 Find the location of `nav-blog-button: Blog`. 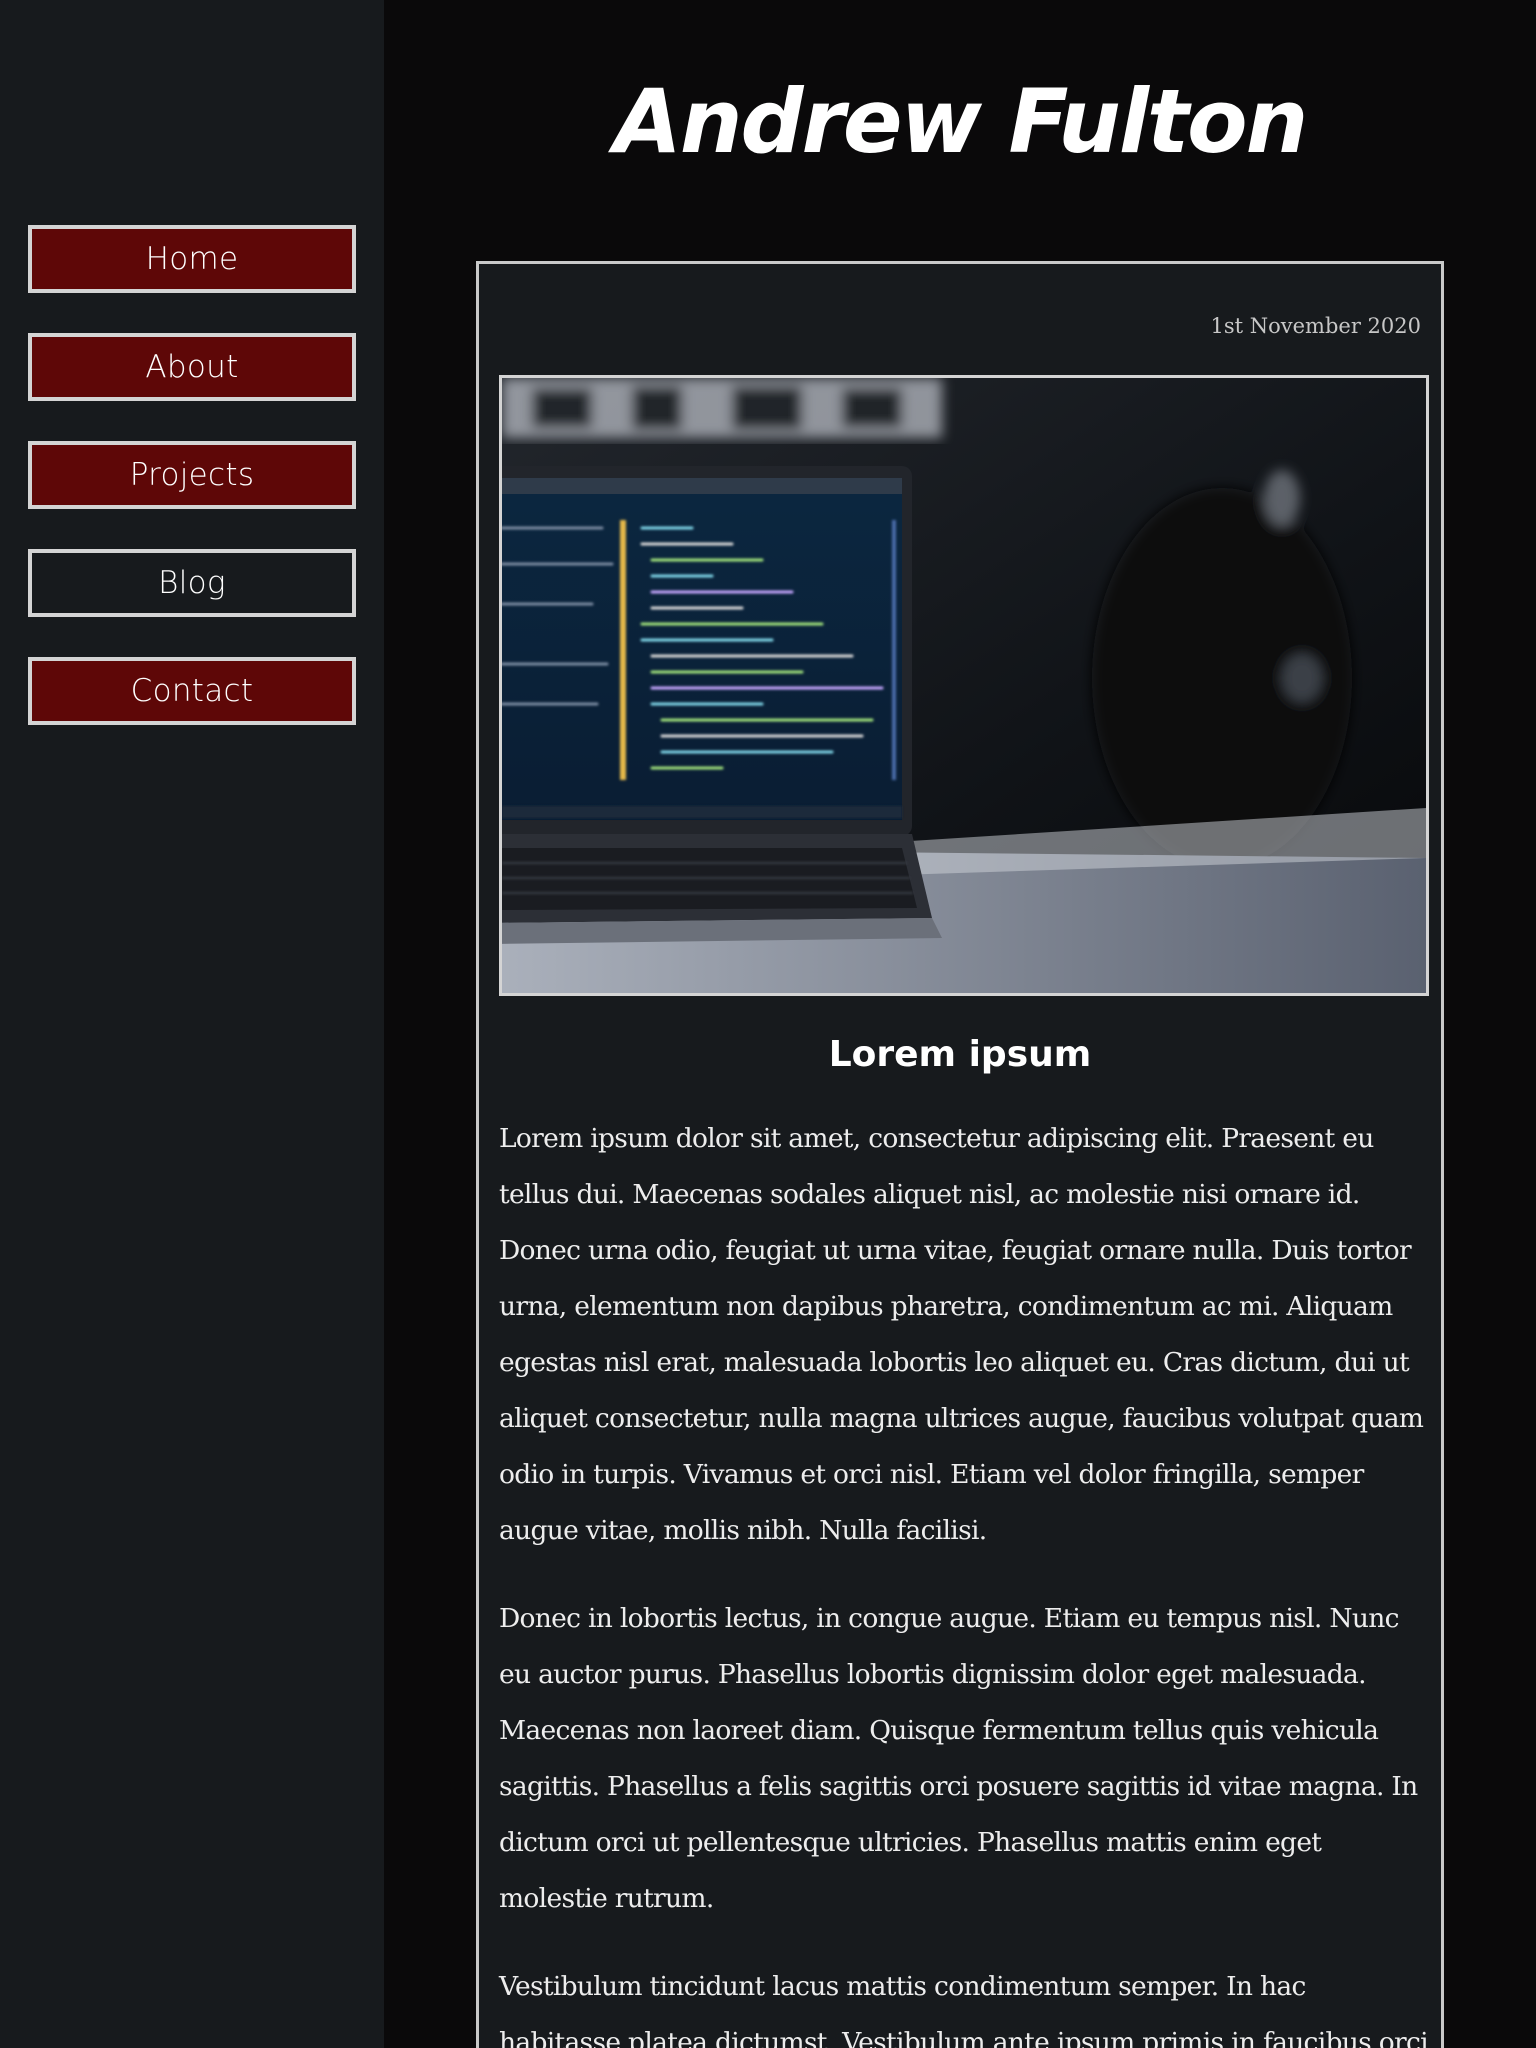

nav-blog-button: Blog is located at coordinates (192, 583).